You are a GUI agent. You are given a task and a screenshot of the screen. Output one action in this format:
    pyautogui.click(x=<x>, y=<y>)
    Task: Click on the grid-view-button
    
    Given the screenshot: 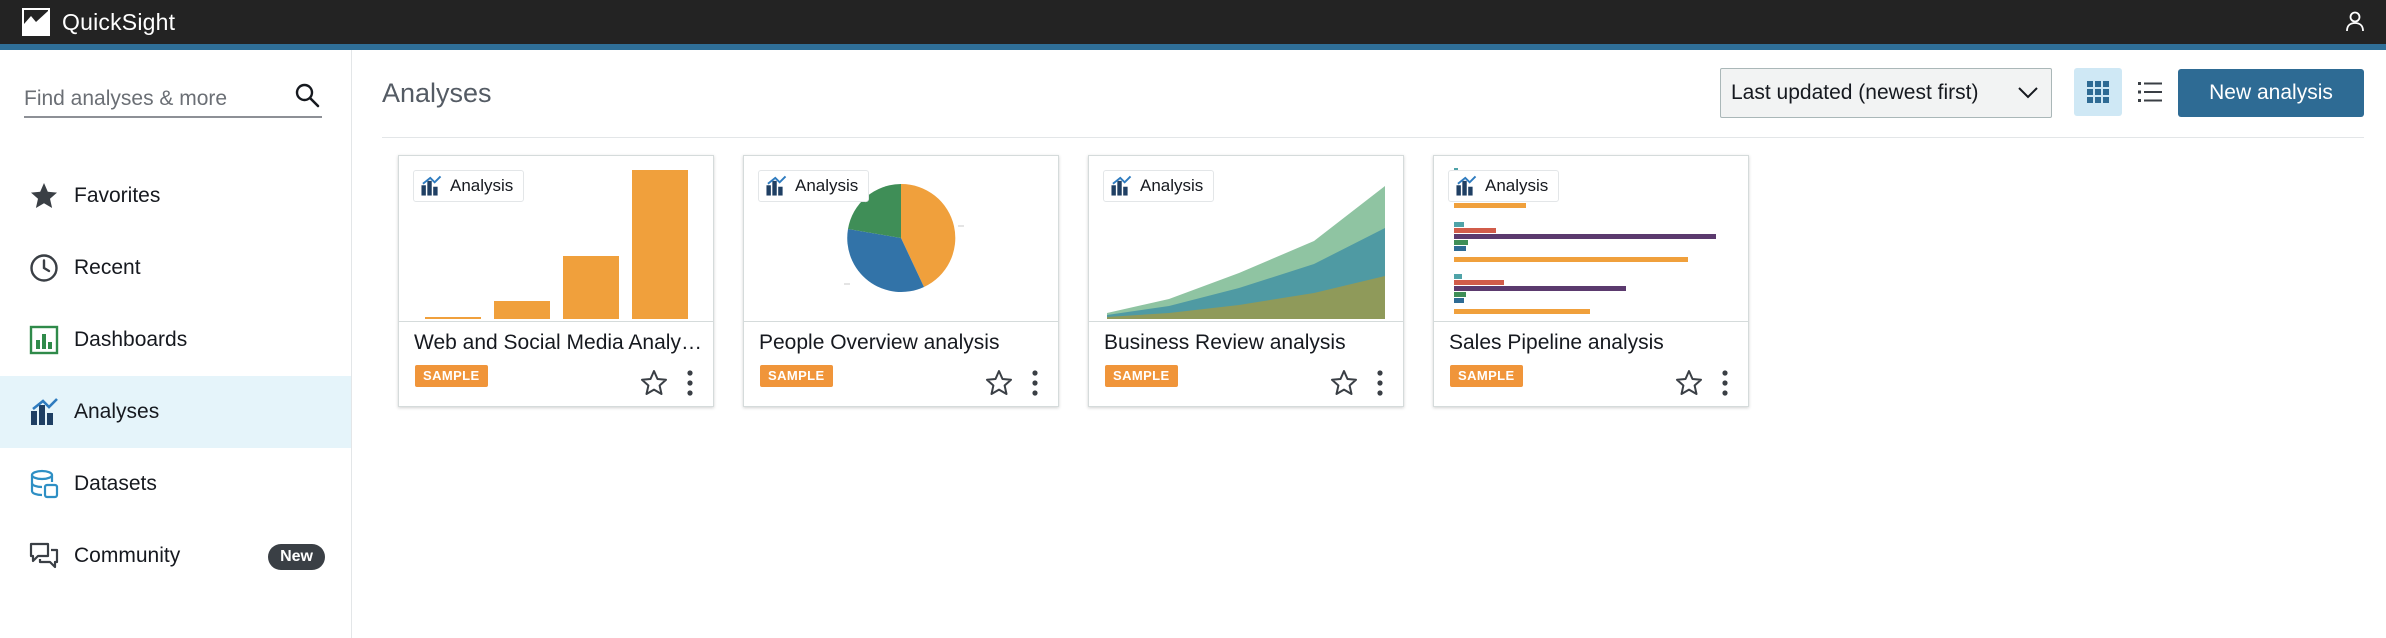 What is the action you would take?
    pyautogui.click(x=2098, y=92)
    